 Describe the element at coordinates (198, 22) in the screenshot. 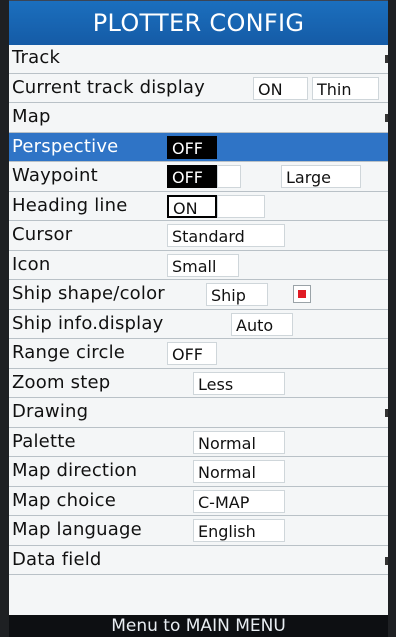

I see `menu-title: PLOTTER CONFIG` at that location.